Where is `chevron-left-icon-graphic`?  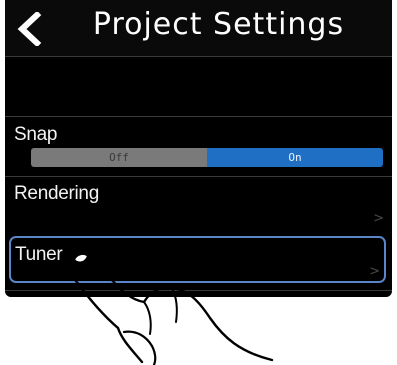 chevron-left-icon-graphic is located at coordinates (29, 29).